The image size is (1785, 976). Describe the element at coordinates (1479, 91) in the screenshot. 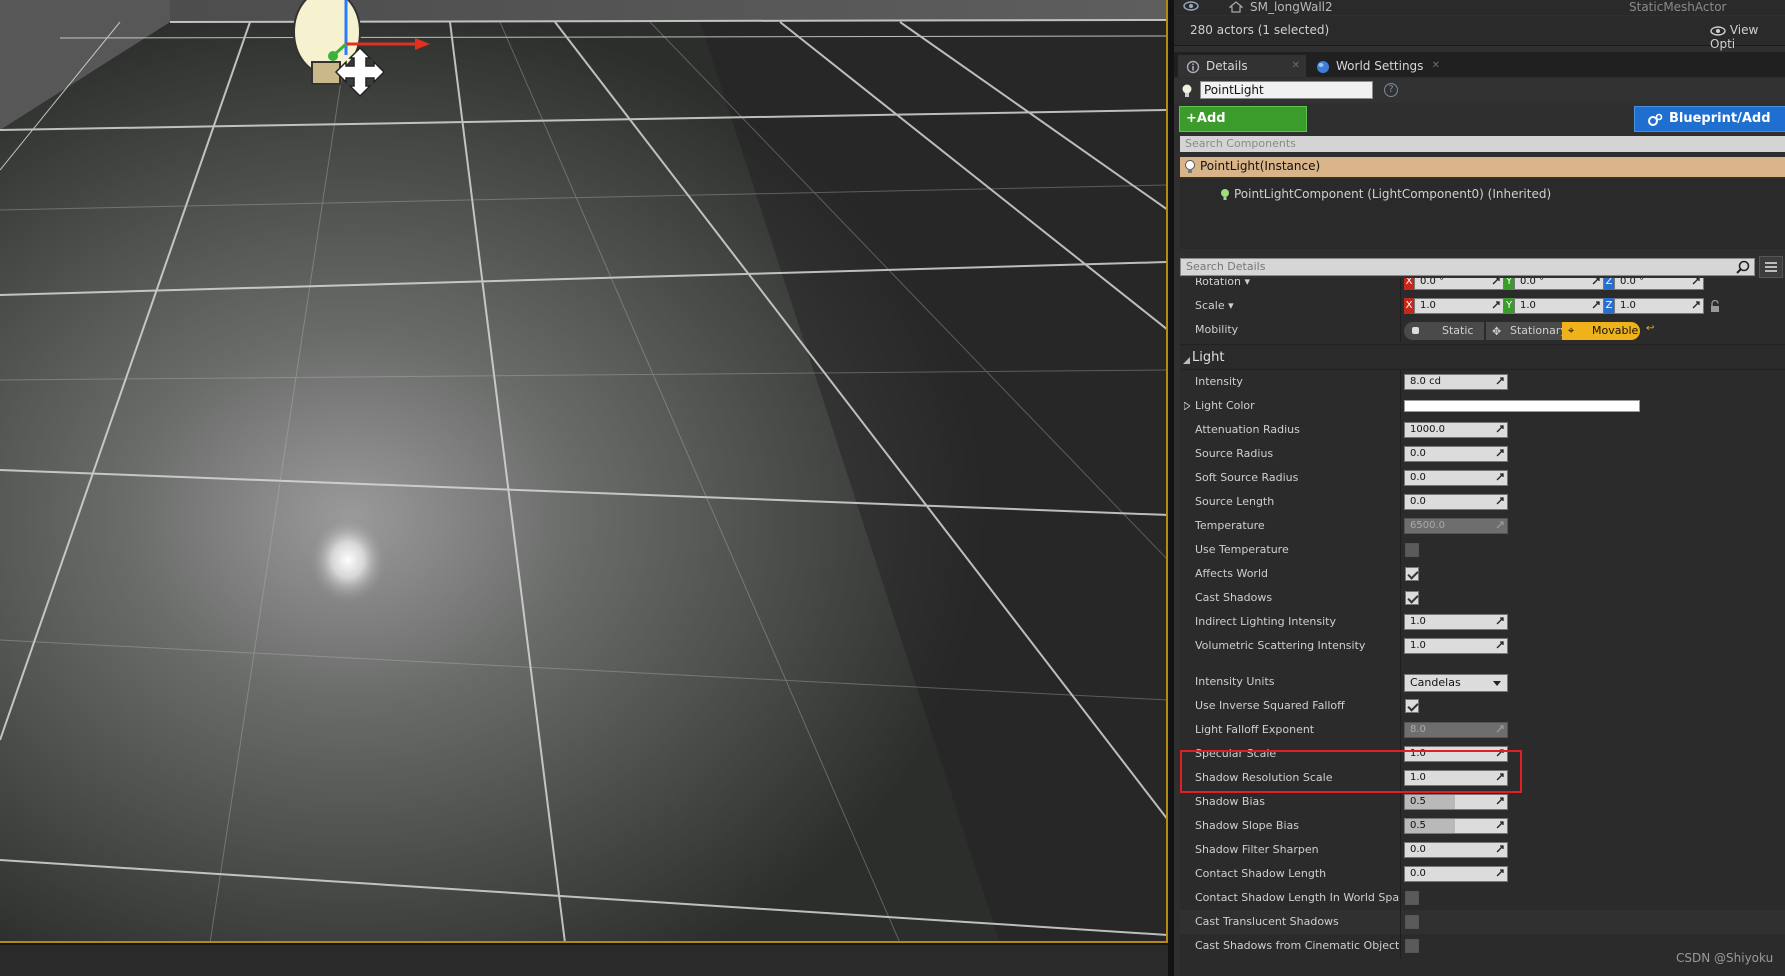

I see `actor-name-row: PointLight ?` at that location.